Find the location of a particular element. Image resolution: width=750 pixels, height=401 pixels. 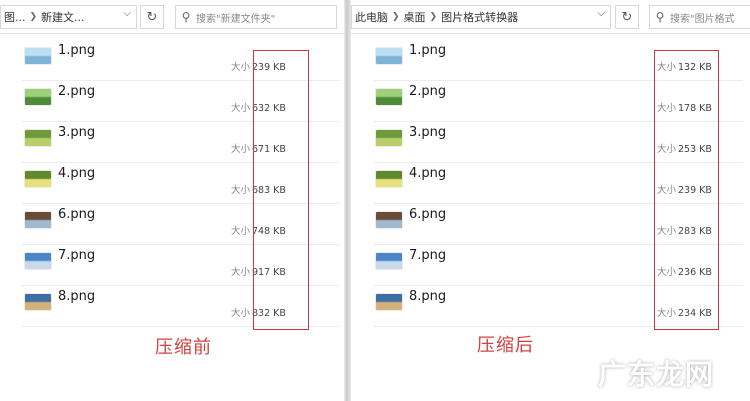

address-bar: 此电脑 ❯ 桌面 ❯ 图片格式转换器 ⌵ is located at coordinates (481, 17).